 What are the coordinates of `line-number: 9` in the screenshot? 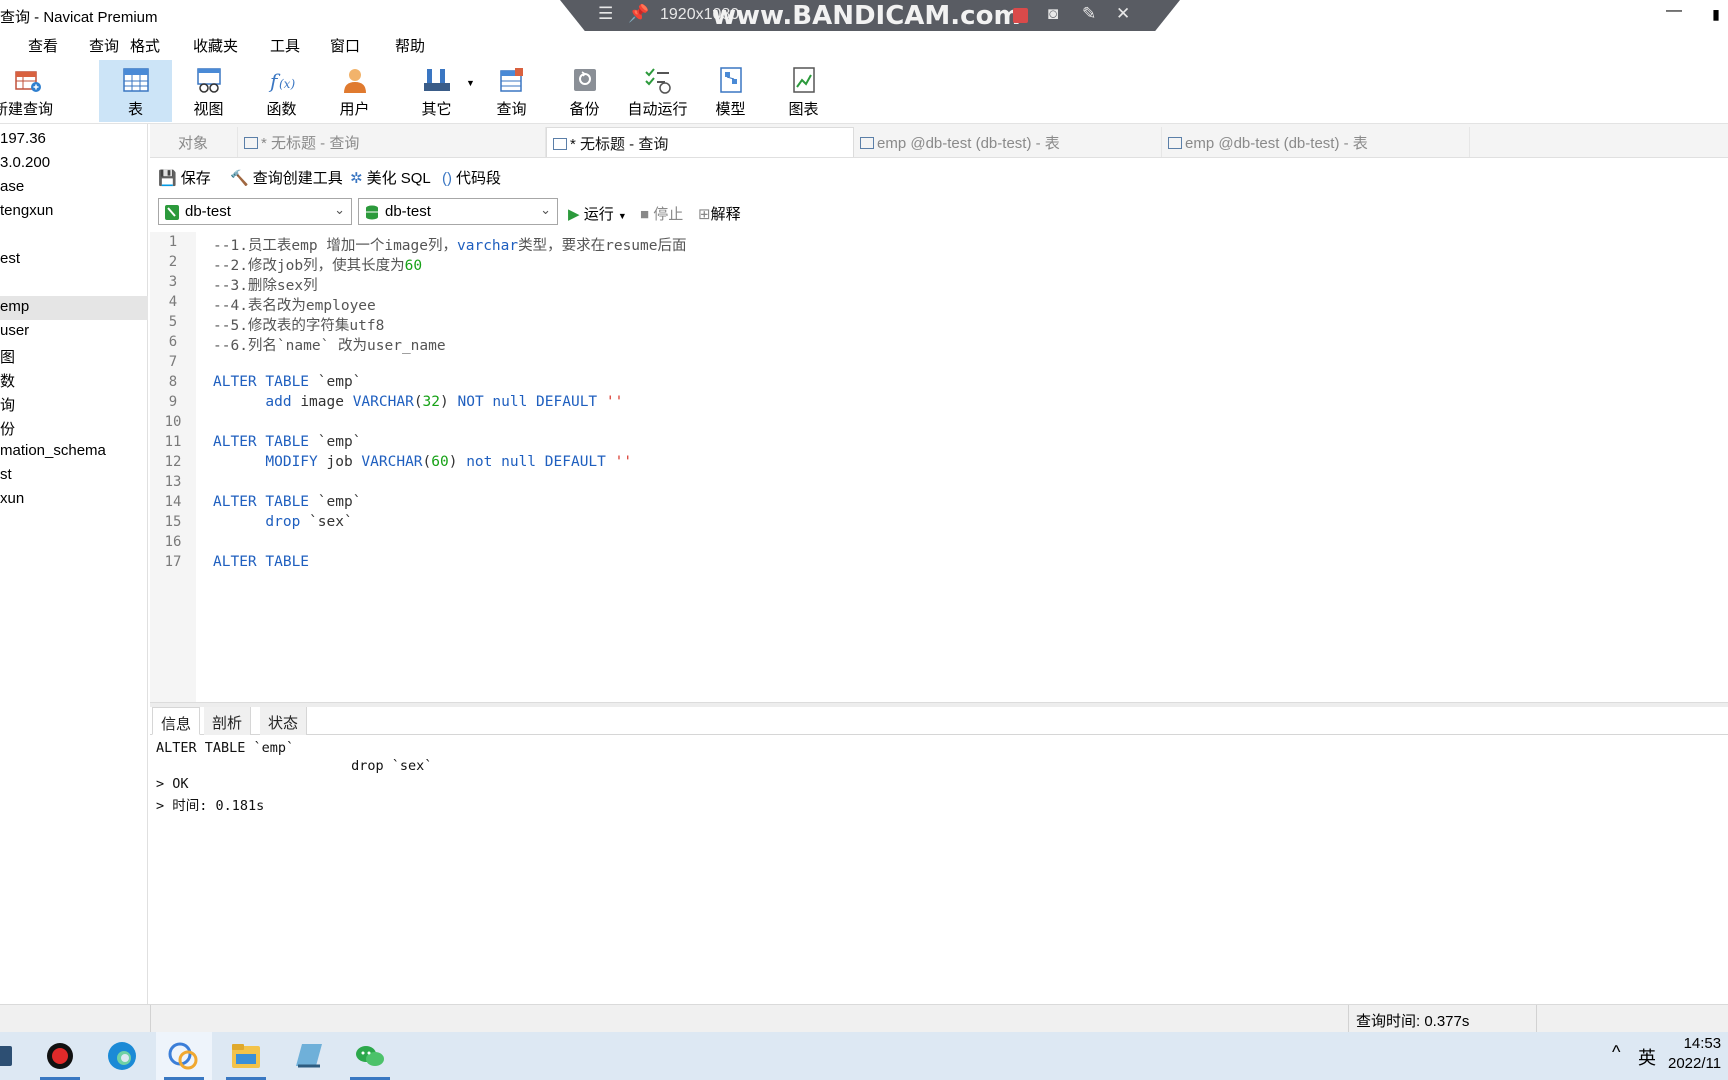 It's located at (173, 402).